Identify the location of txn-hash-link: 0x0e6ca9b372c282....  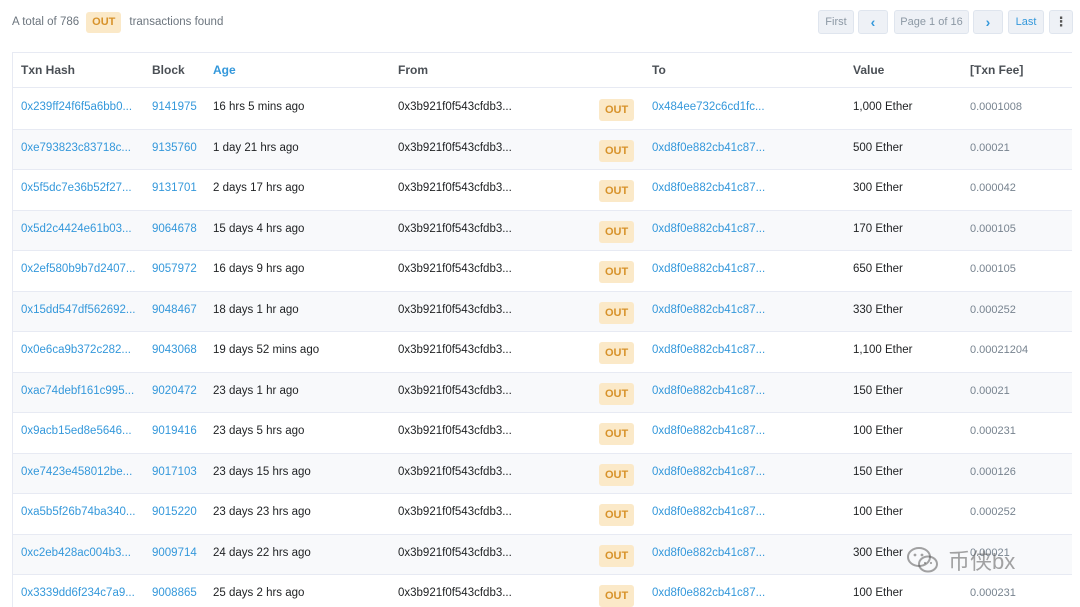
(76, 352).